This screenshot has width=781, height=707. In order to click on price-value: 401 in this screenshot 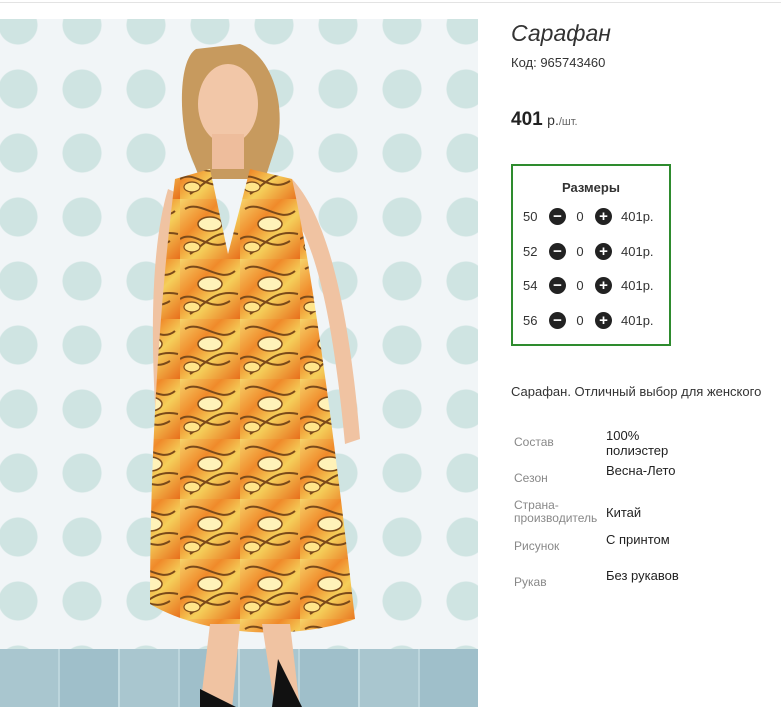, I will do `click(527, 119)`.